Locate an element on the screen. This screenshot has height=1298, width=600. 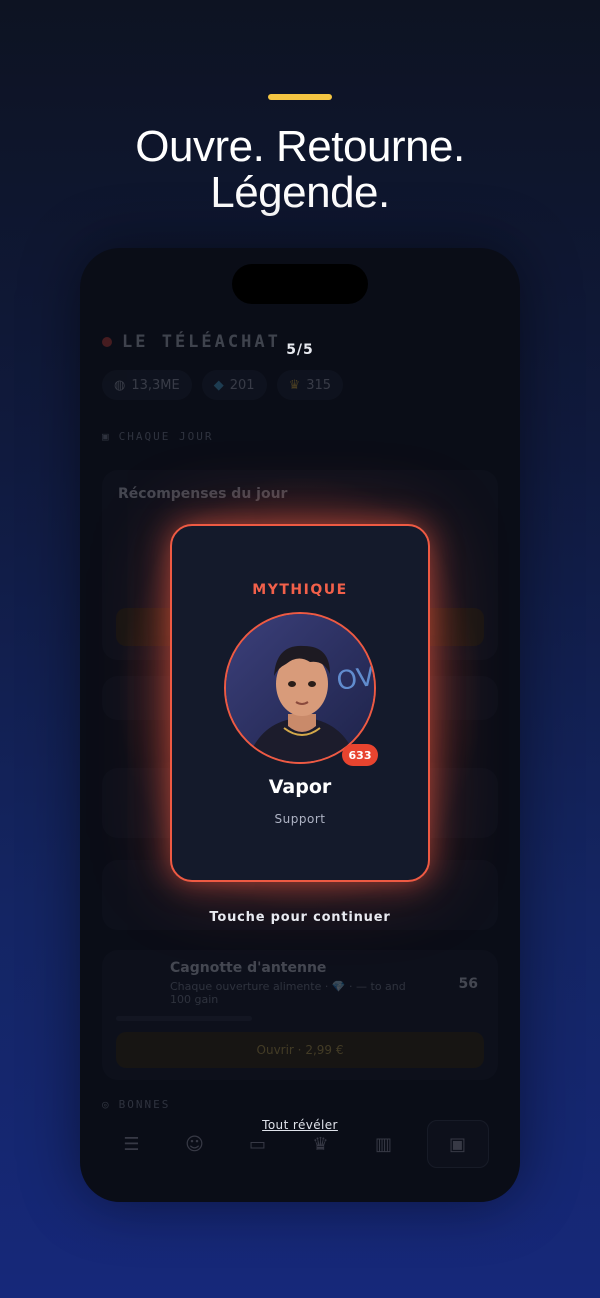
headline-line-1: Ouvre. Retourne. is located at coordinates (300, 146).